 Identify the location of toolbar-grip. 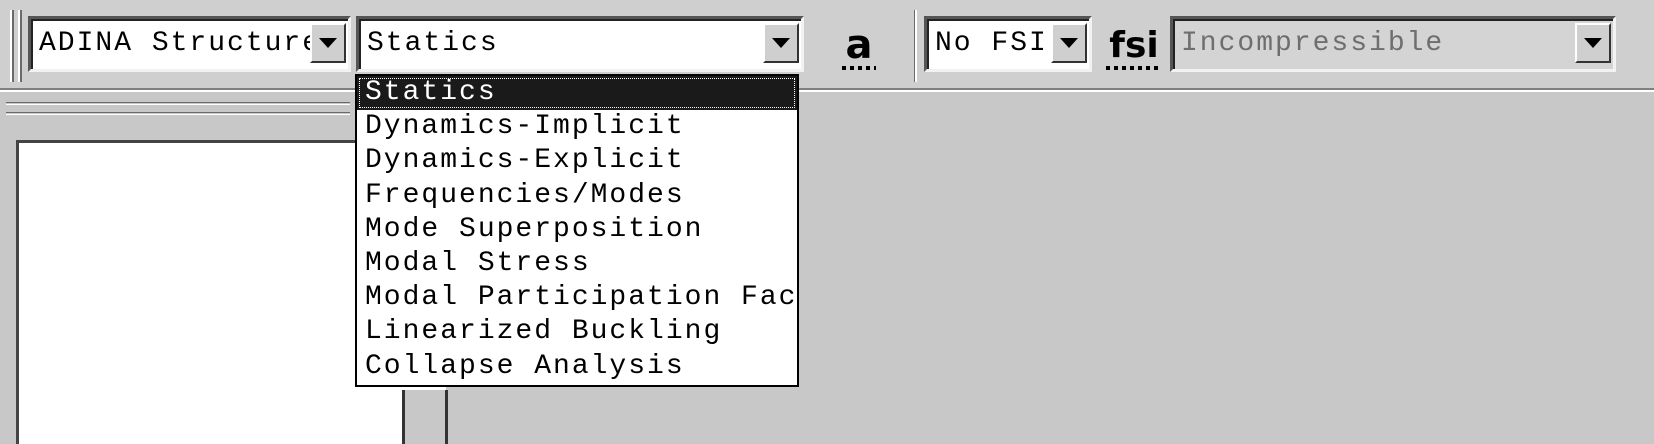
(12, 46).